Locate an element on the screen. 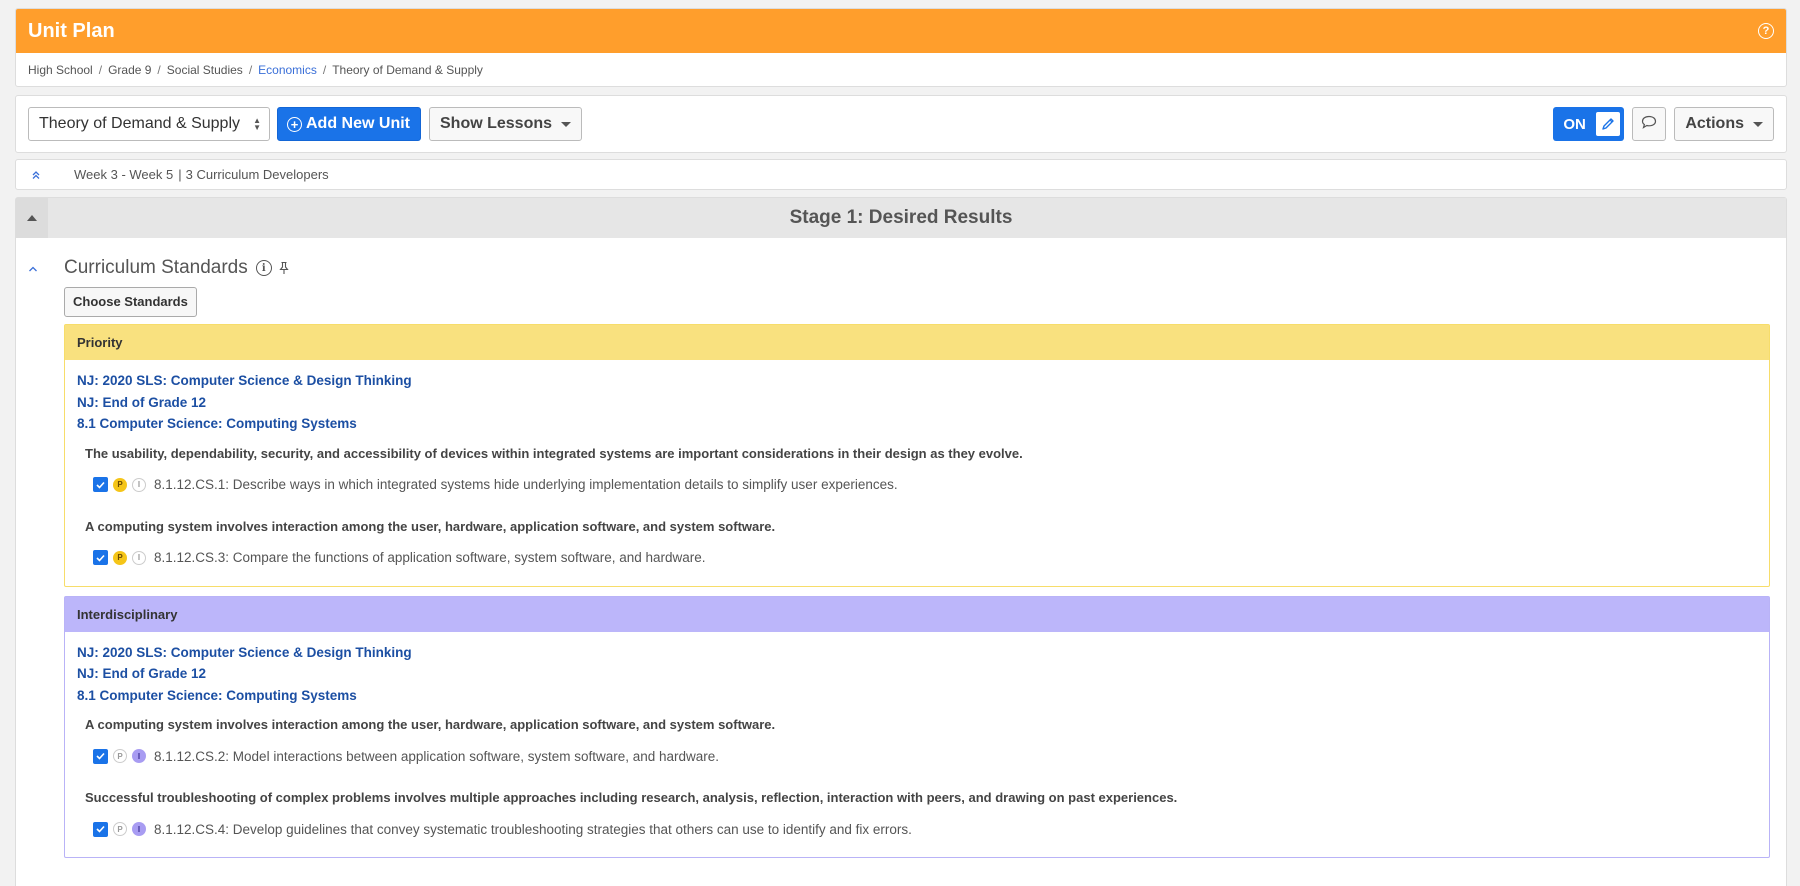  curriculum-developers-count: 3 Curriculum Developers is located at coordinates (257, 174).